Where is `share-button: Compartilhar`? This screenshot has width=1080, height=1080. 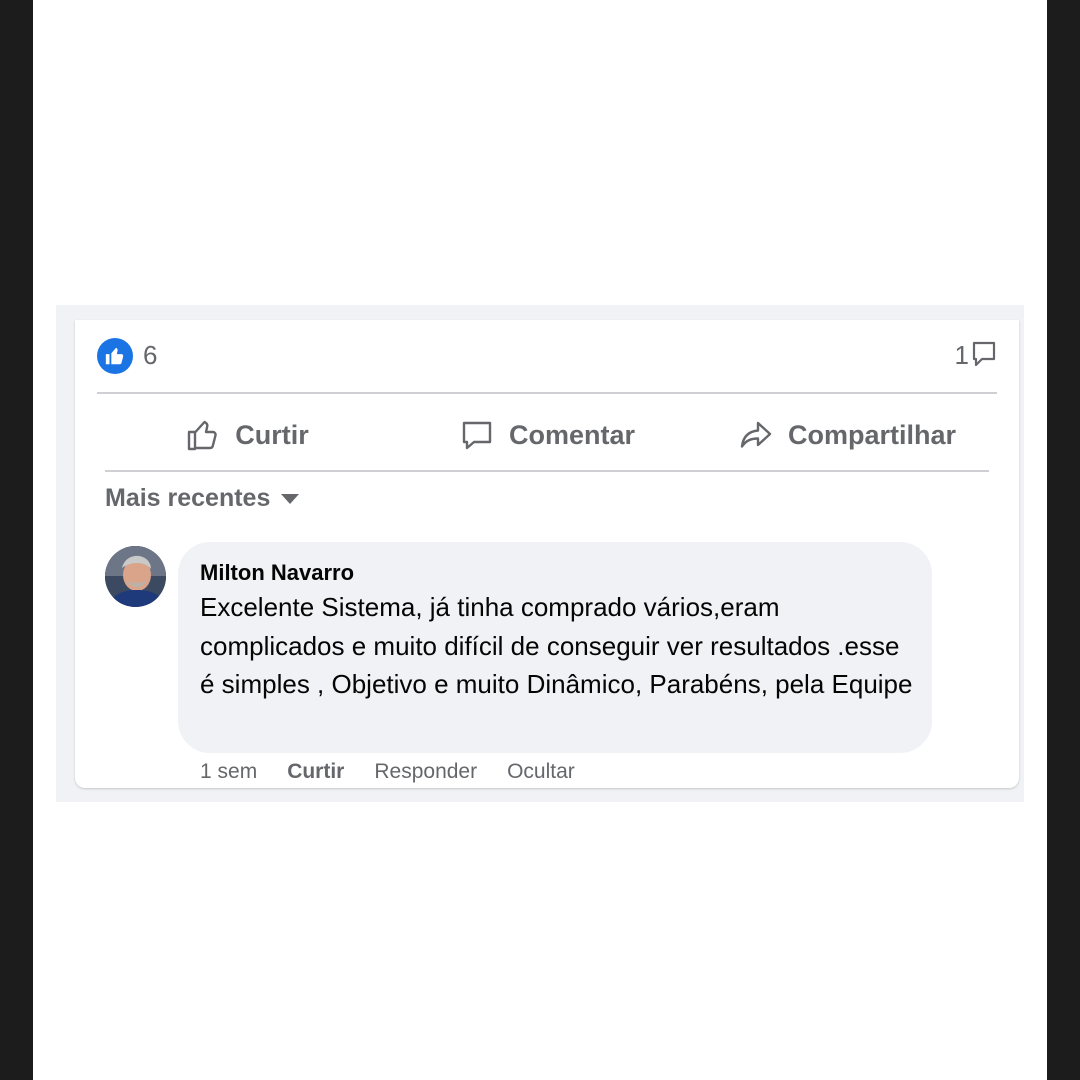 share-button: Compartilhar is located at coordinates (847, 435).